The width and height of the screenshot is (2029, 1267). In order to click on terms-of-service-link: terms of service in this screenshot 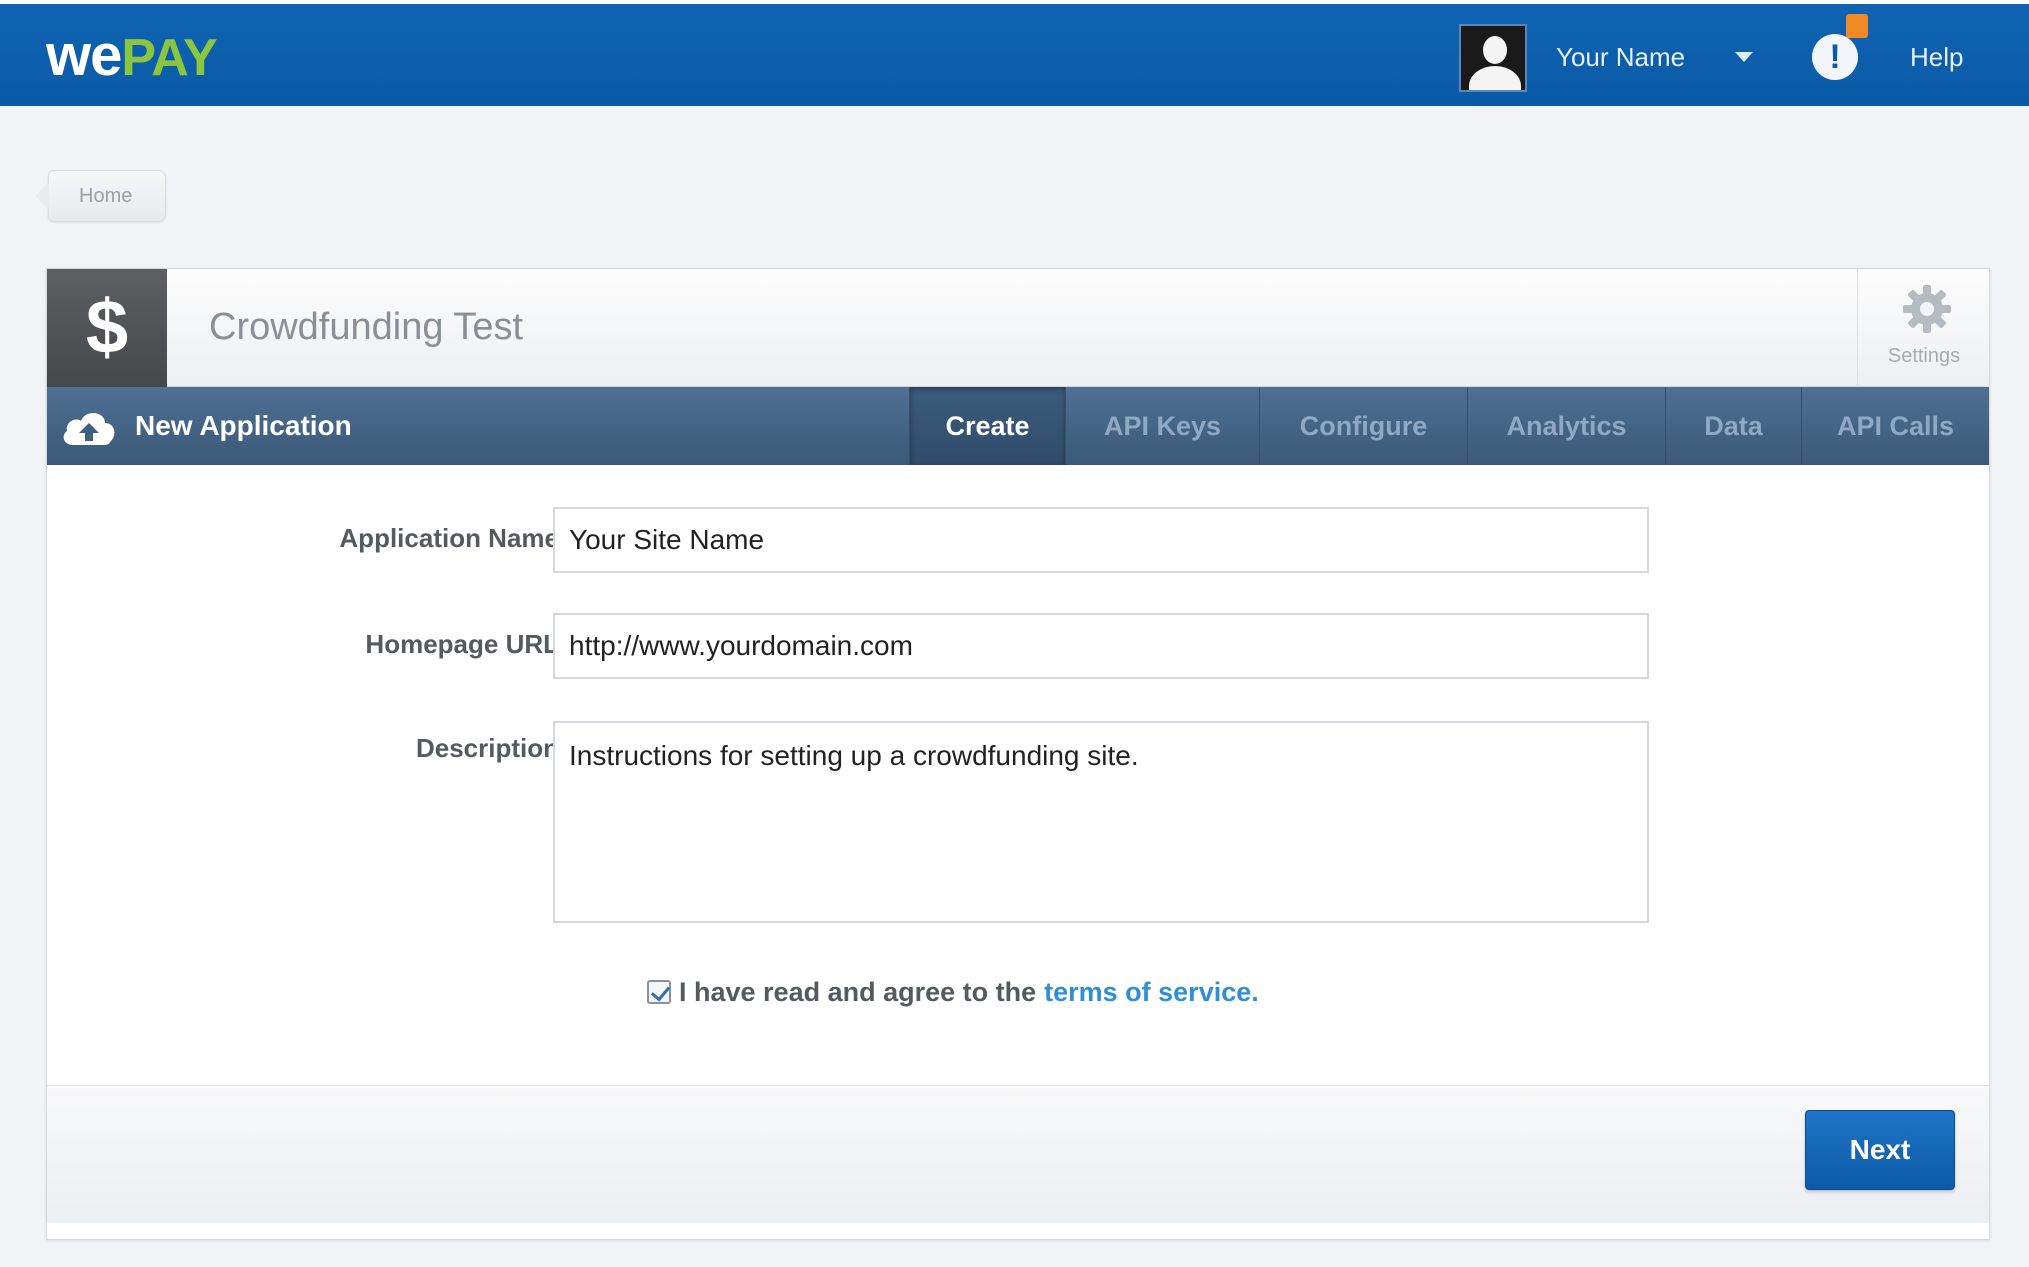, I will do `click(1147, 992)`.